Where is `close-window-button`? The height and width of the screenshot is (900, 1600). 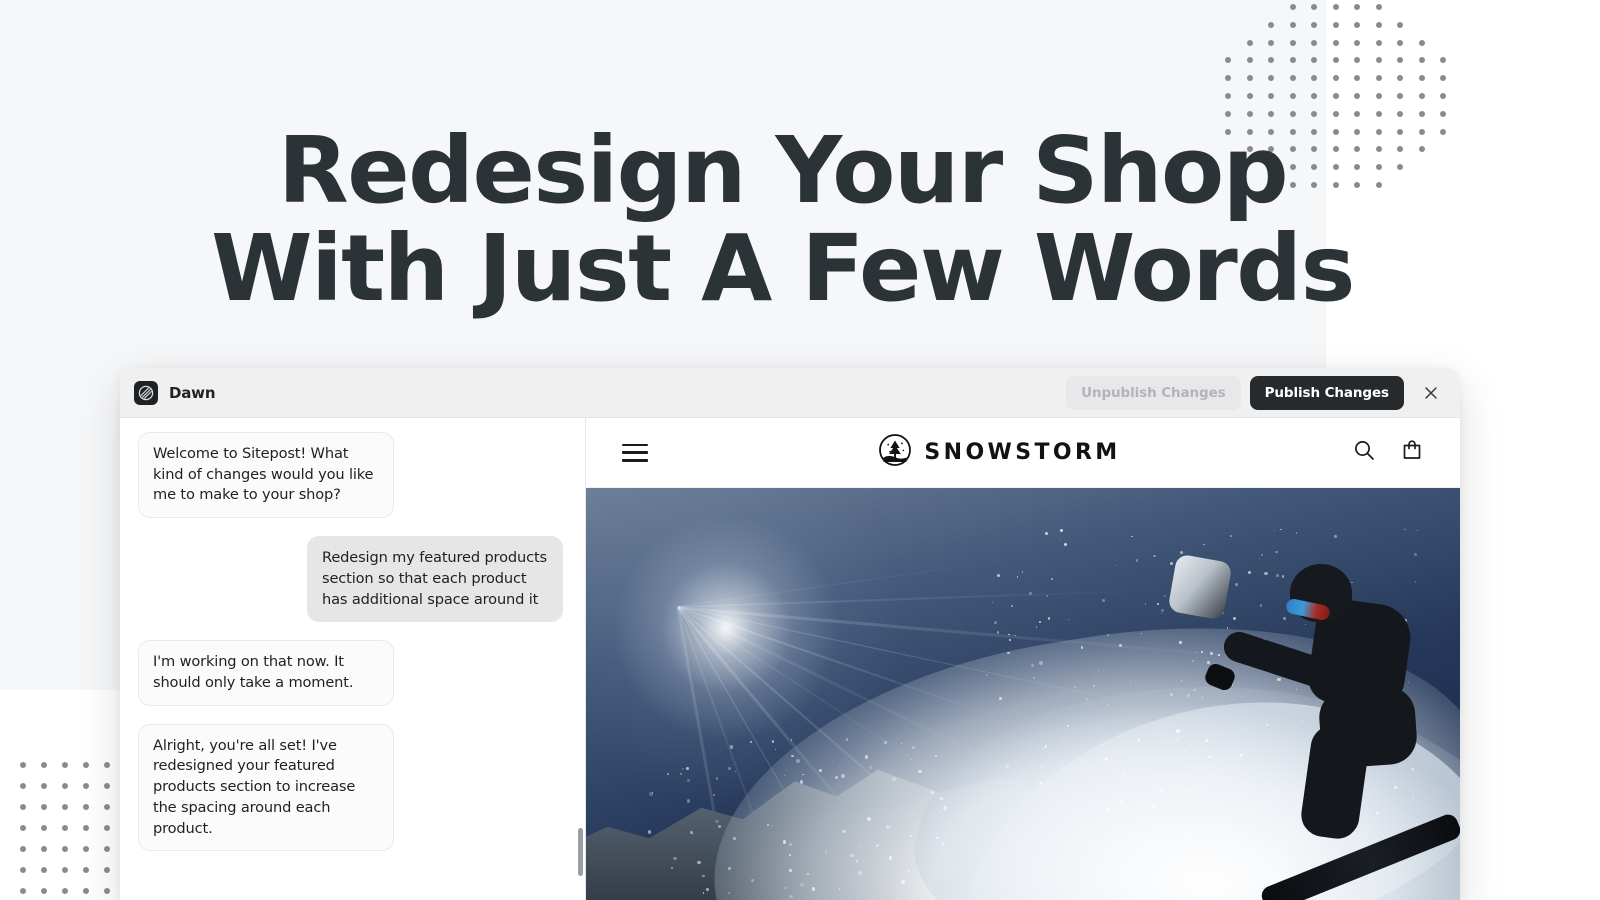 close-window-button is located at coordinates (1431, 393).